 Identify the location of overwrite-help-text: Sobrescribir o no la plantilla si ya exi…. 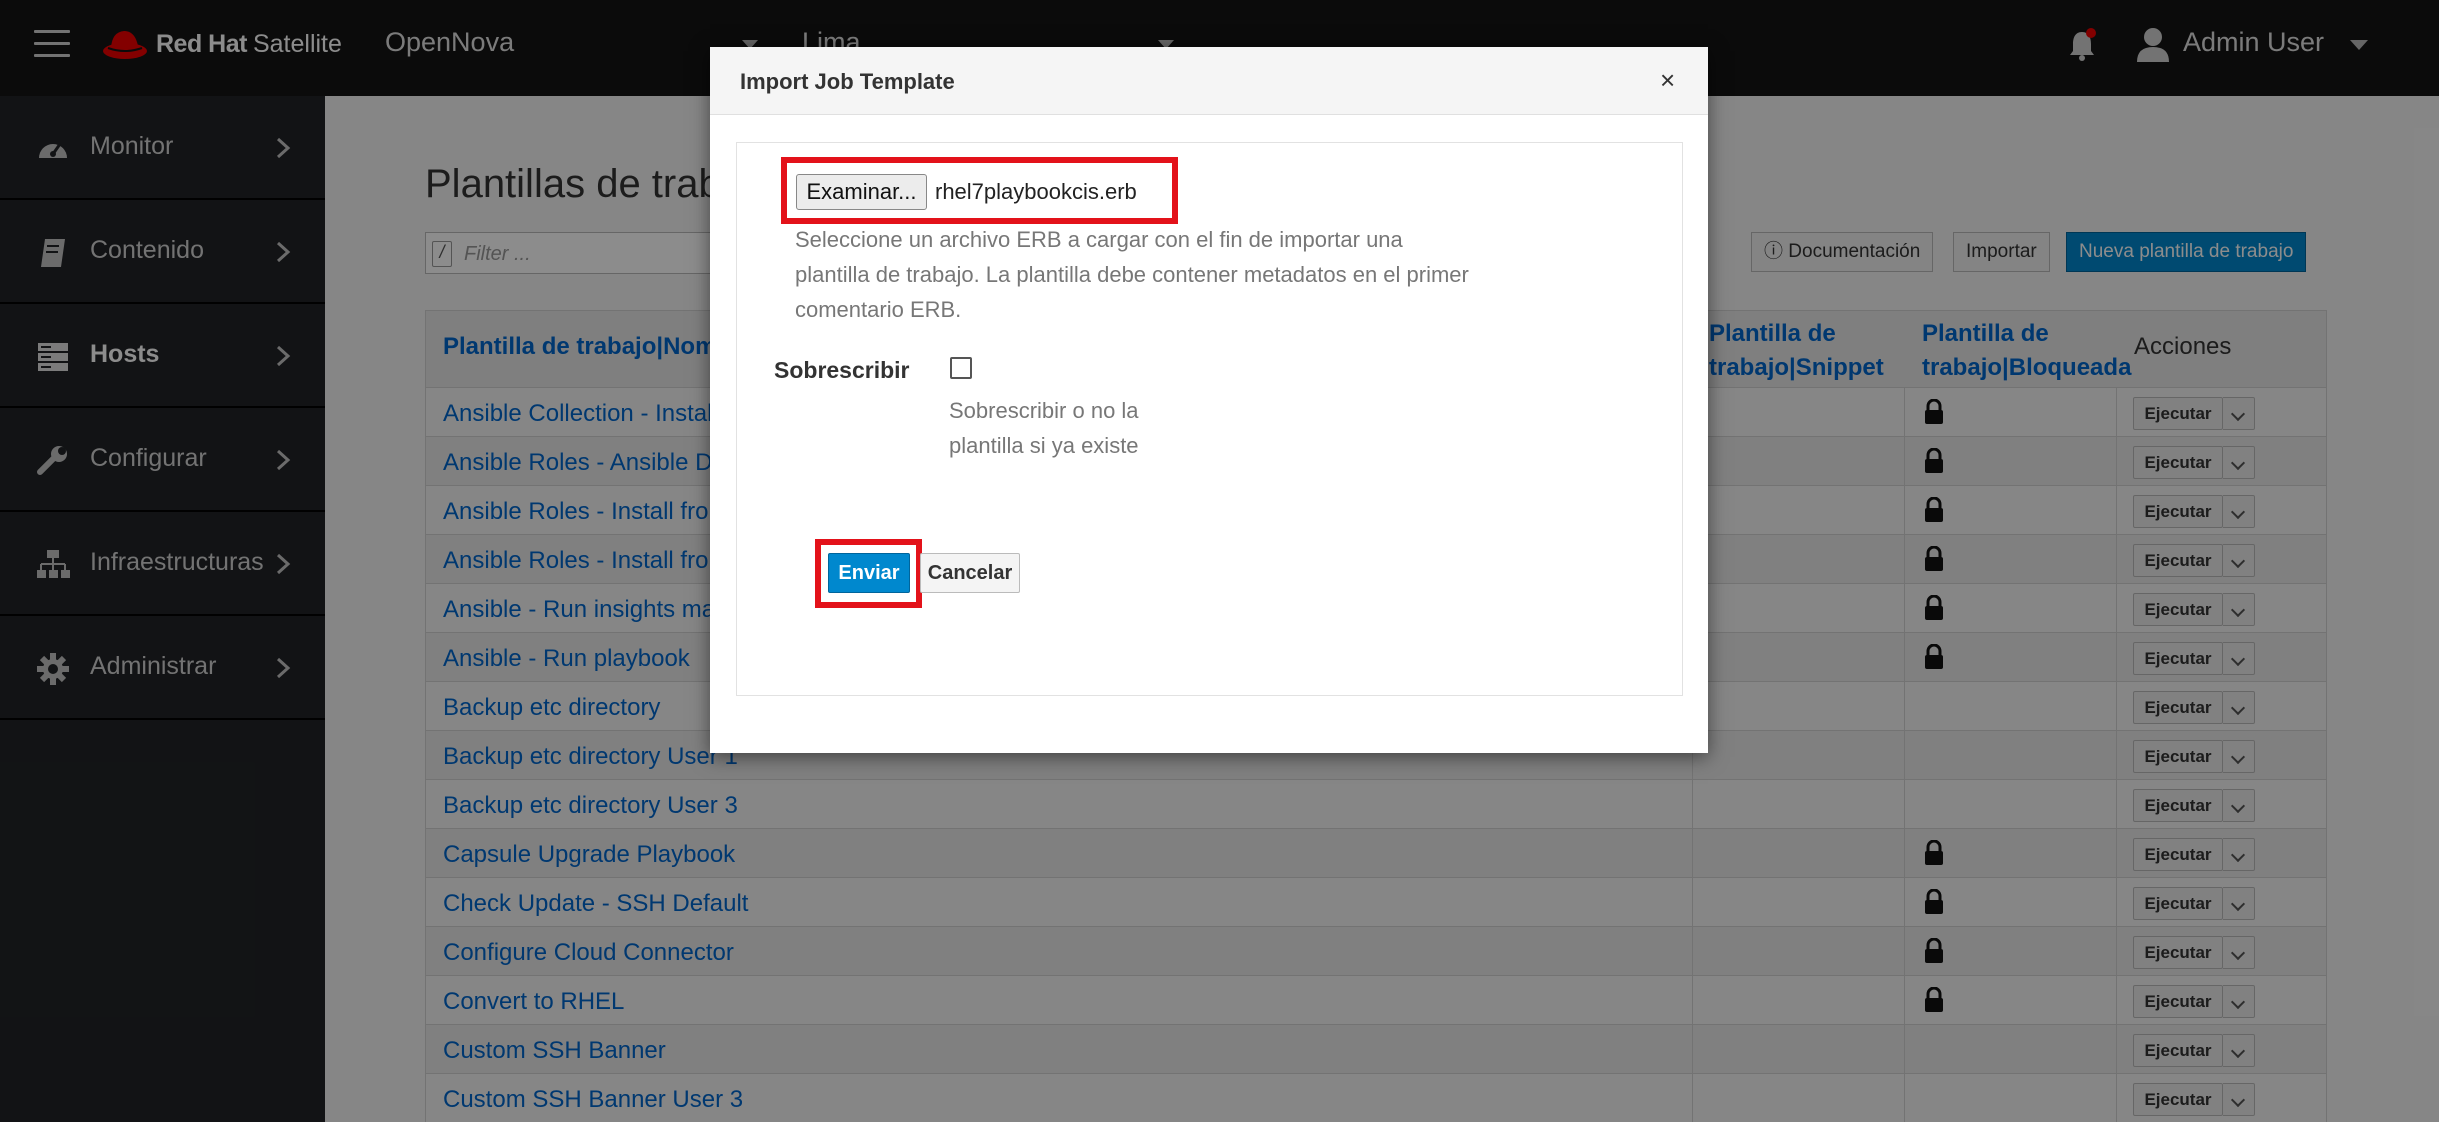
(1044, 428).